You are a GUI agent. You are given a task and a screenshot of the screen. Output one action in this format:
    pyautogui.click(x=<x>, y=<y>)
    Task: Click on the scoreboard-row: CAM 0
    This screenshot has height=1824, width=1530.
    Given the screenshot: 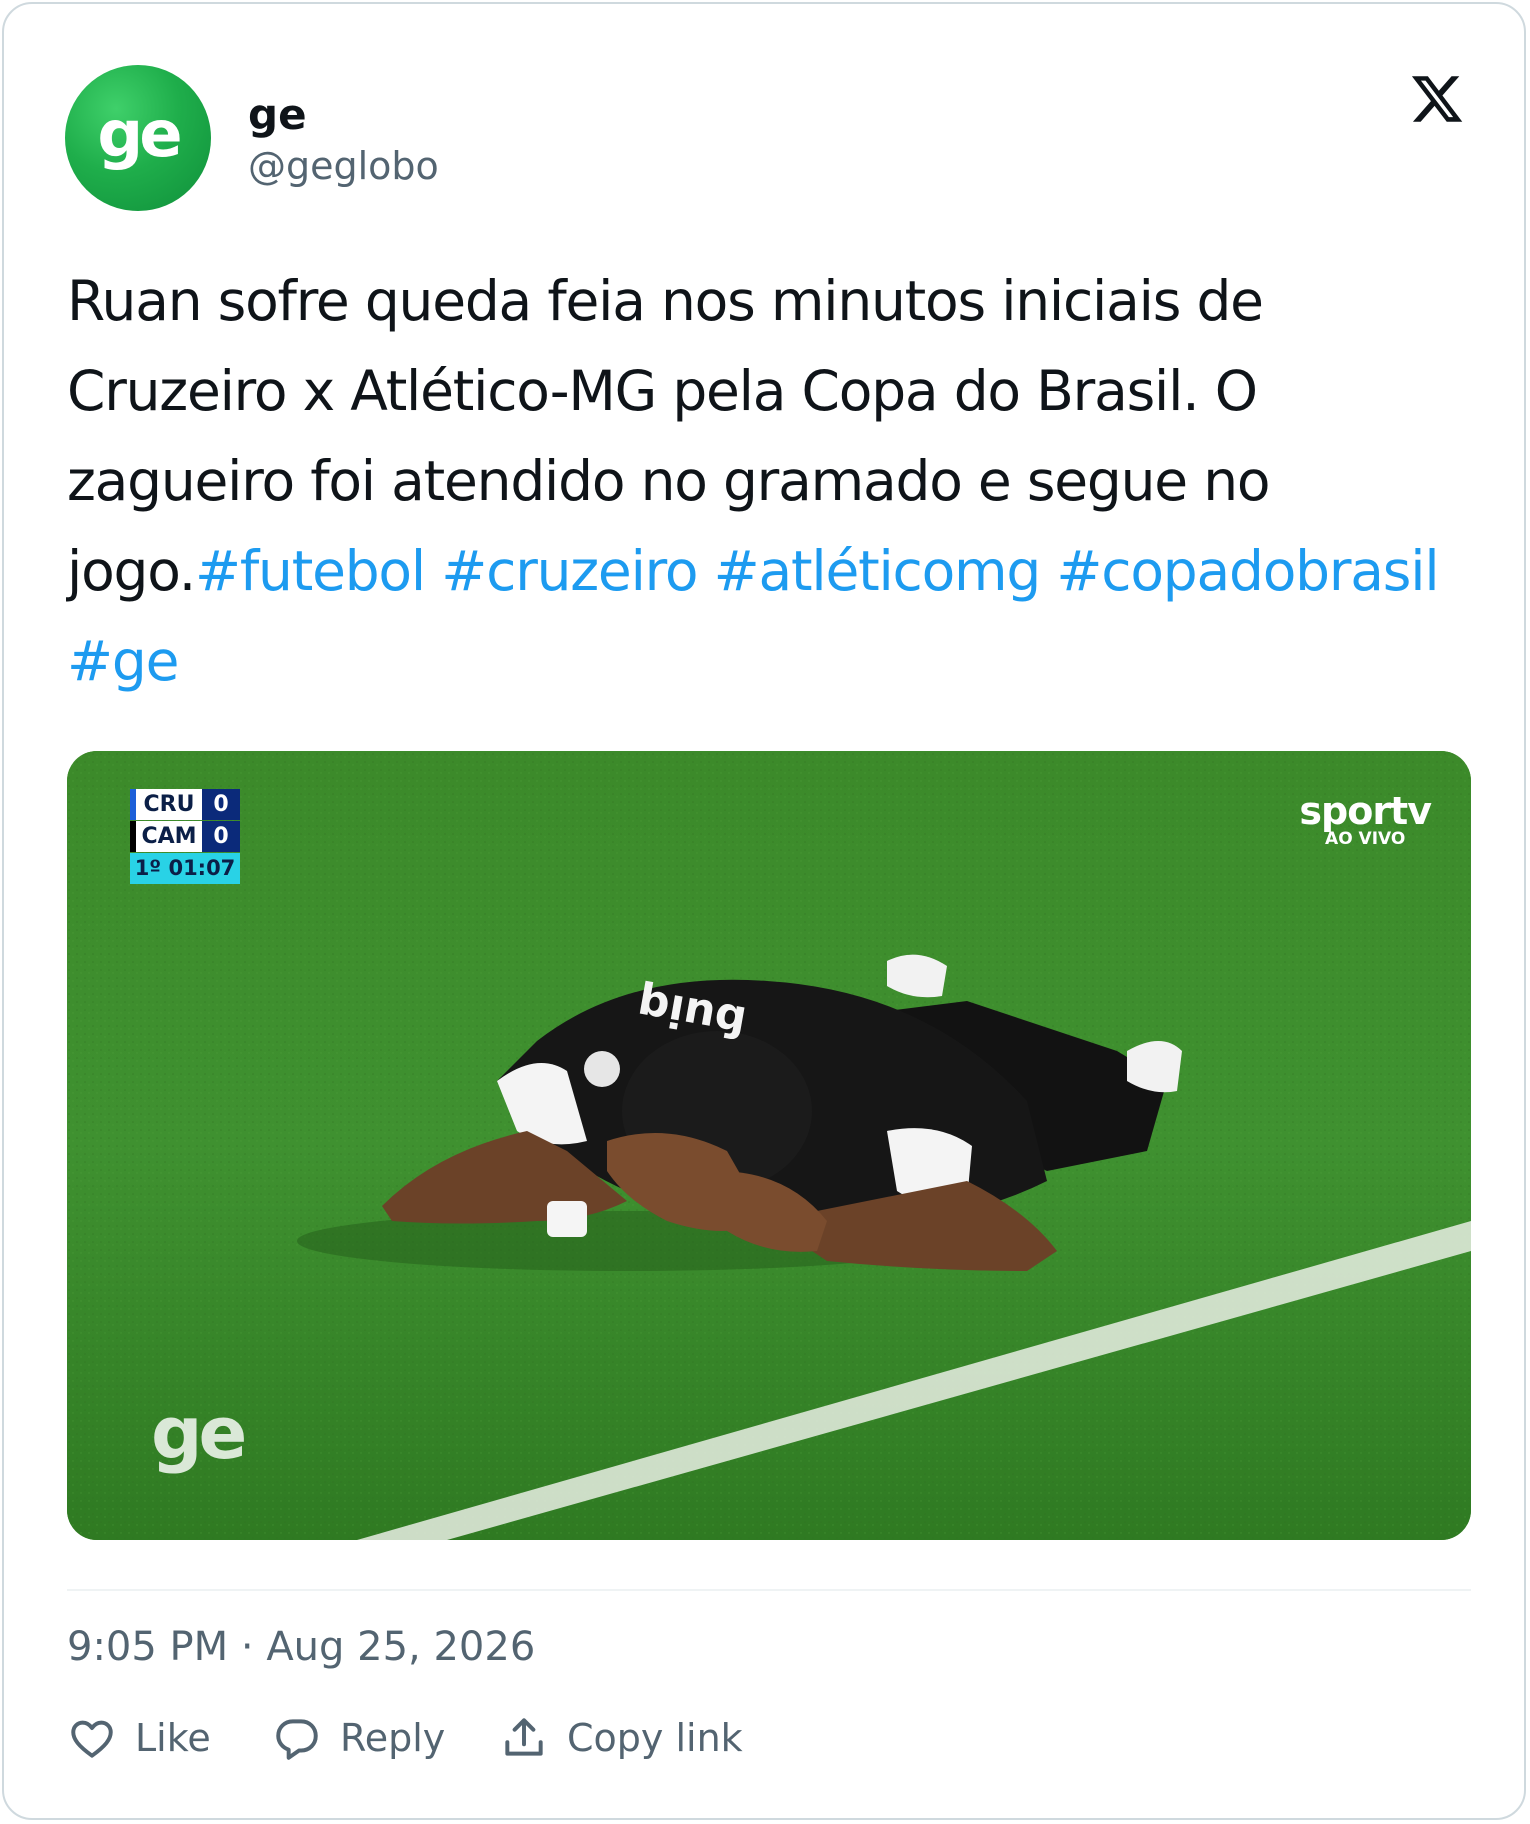 What is the action you would take?
    pyautogui.click(x=185, y=836)
    